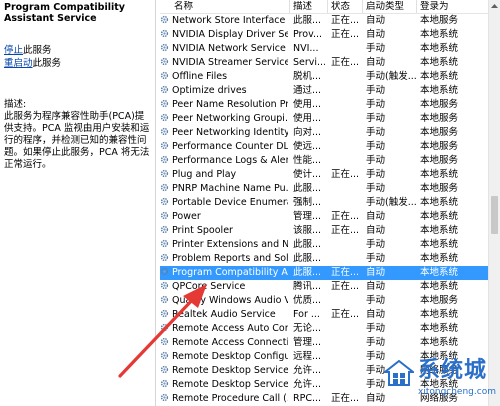 The image size is (500, 406). I want to click on service-row: Peer Networking Identity... 向对... 手动 本地服务, so click(324, 133).